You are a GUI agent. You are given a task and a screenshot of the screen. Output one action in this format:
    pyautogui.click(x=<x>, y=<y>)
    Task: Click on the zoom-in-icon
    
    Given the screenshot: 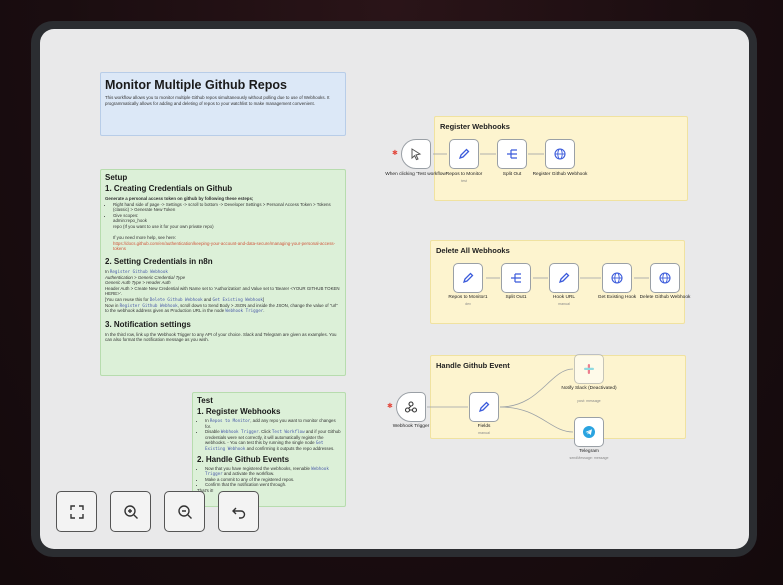 What is the action you would take?
    pyautogui.click(x=130, y=511)
    